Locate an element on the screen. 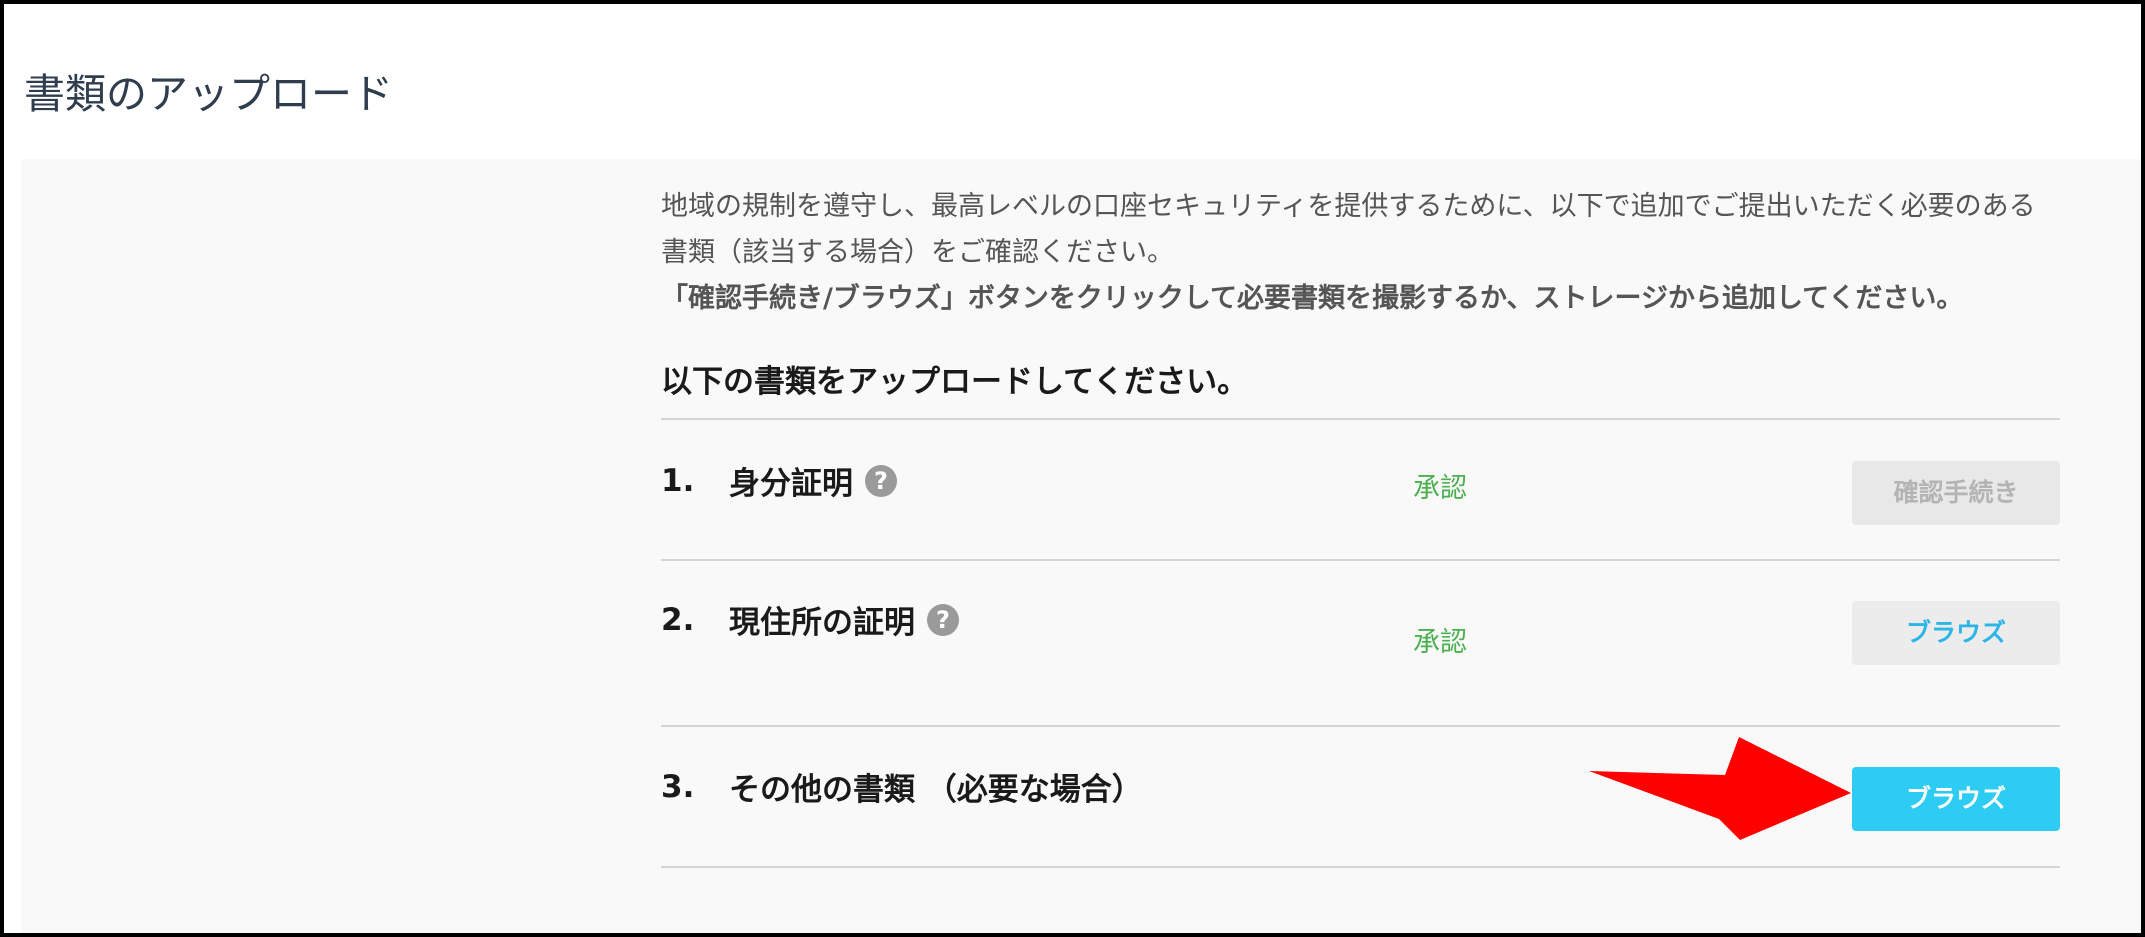 This screenshot has height=937, width=2145. doc-title-label: 身分証明 is located at coordinates (791, 484).